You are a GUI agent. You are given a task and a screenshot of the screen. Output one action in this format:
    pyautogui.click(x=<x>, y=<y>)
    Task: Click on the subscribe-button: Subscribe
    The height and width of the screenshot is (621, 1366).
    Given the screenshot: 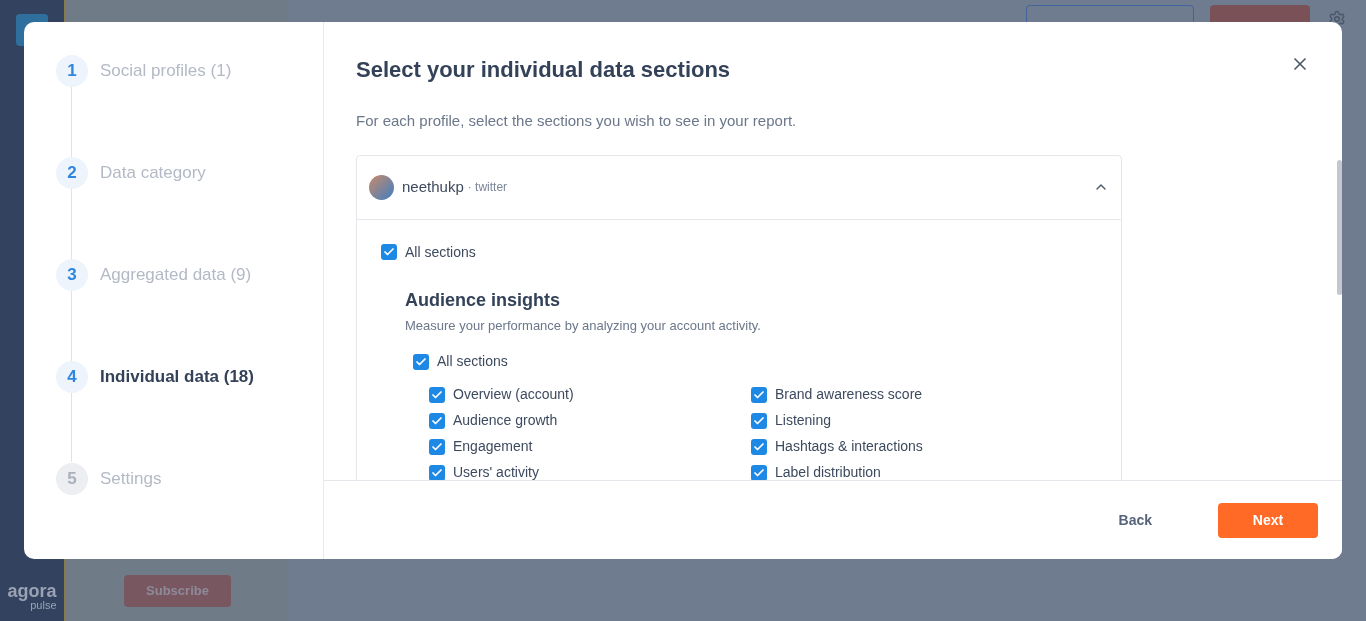 What is the action you would take?
    pyautogui.click(x=177, y=591)
    